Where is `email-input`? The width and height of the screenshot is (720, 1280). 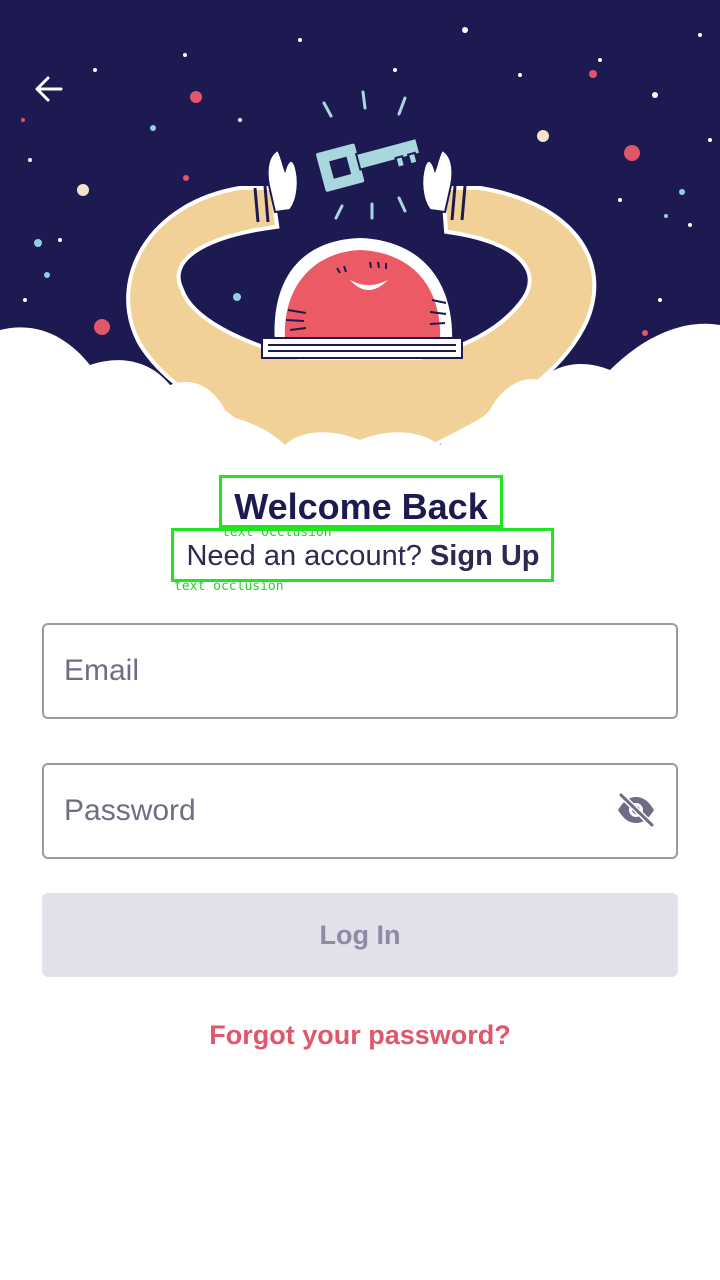
email-input is located at coordinates (314, 671).